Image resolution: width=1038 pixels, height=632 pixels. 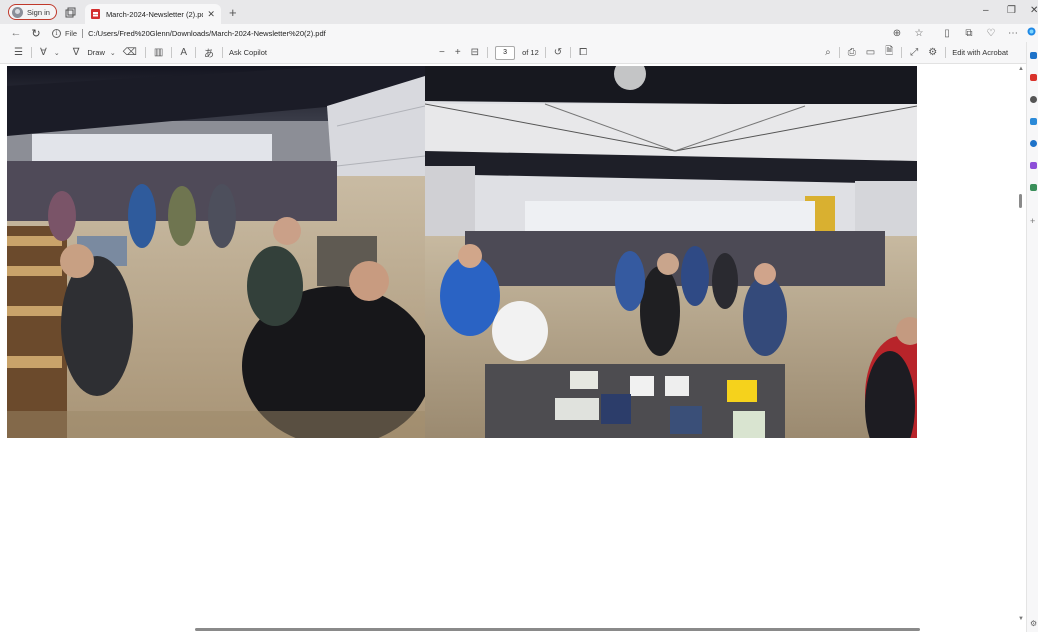 I want to click on sign-in-label: Sign in, so click(x=38, y=12).